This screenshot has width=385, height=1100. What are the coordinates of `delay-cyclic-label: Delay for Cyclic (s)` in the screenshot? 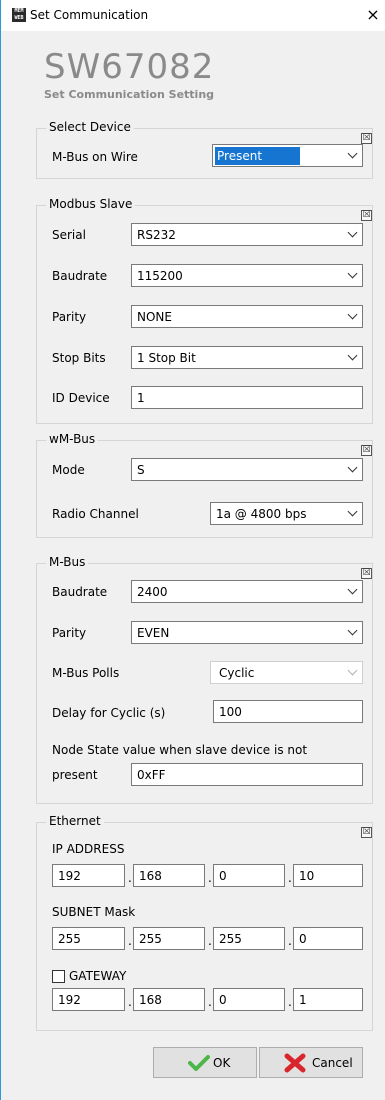 It's located at (109, 713).